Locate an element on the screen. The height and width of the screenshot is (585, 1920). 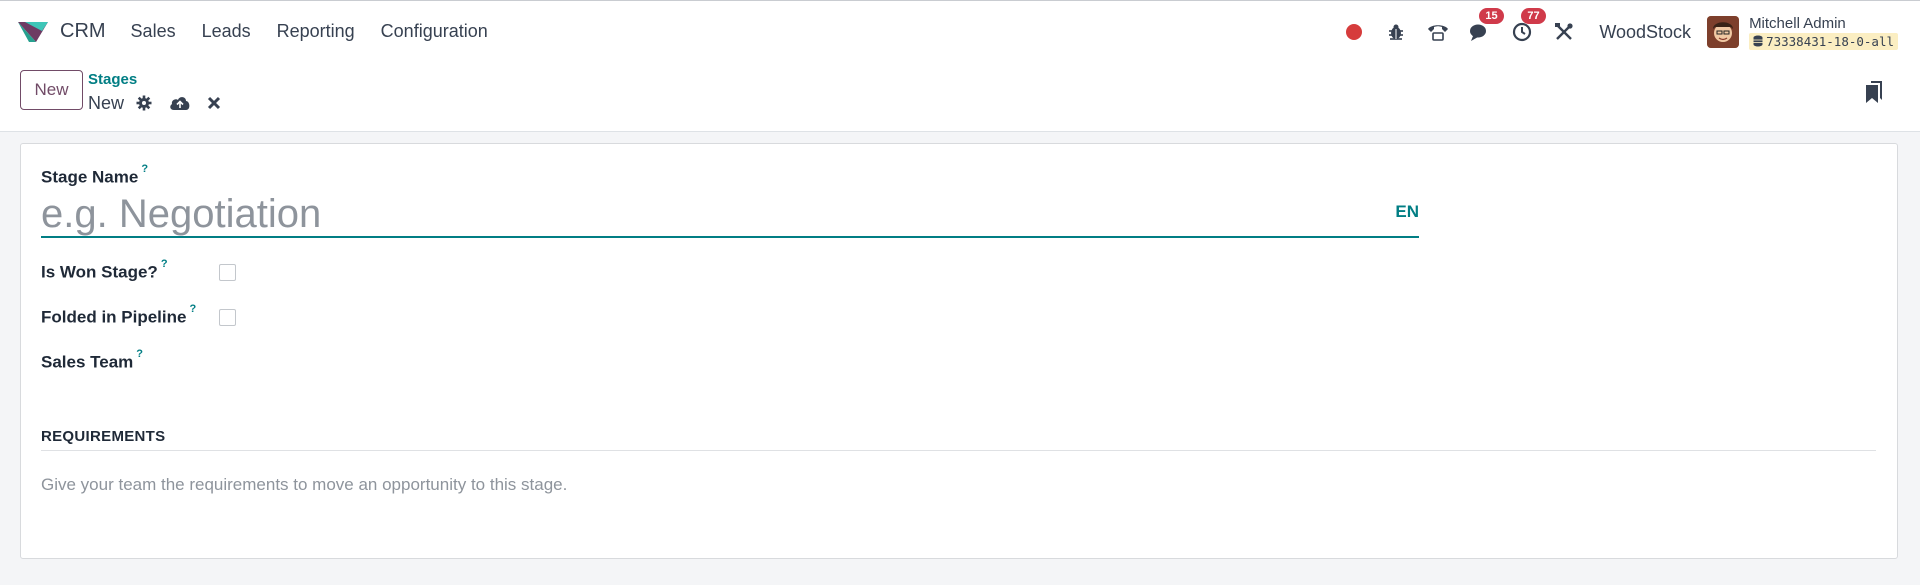
cloud-upload-icon is located at coordinates (180, 103).